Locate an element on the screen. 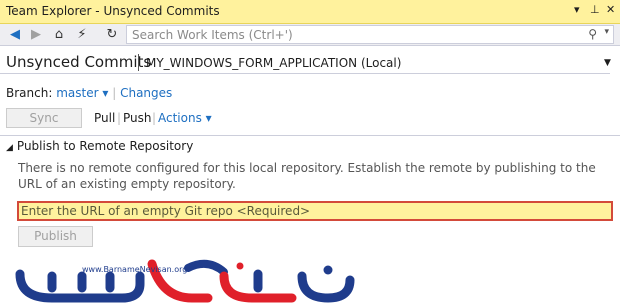 This screenshot has width=620, height=308. refresh-icon: ↻ is located at coordinates (112, 35).